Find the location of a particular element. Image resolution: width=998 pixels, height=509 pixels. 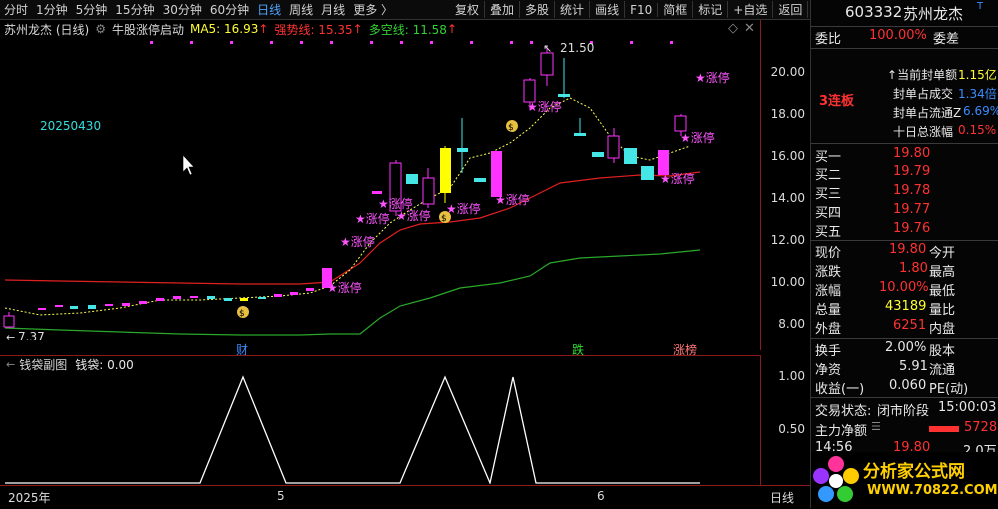

date-annotation: 20250430 is located at coordinates (70, 126).